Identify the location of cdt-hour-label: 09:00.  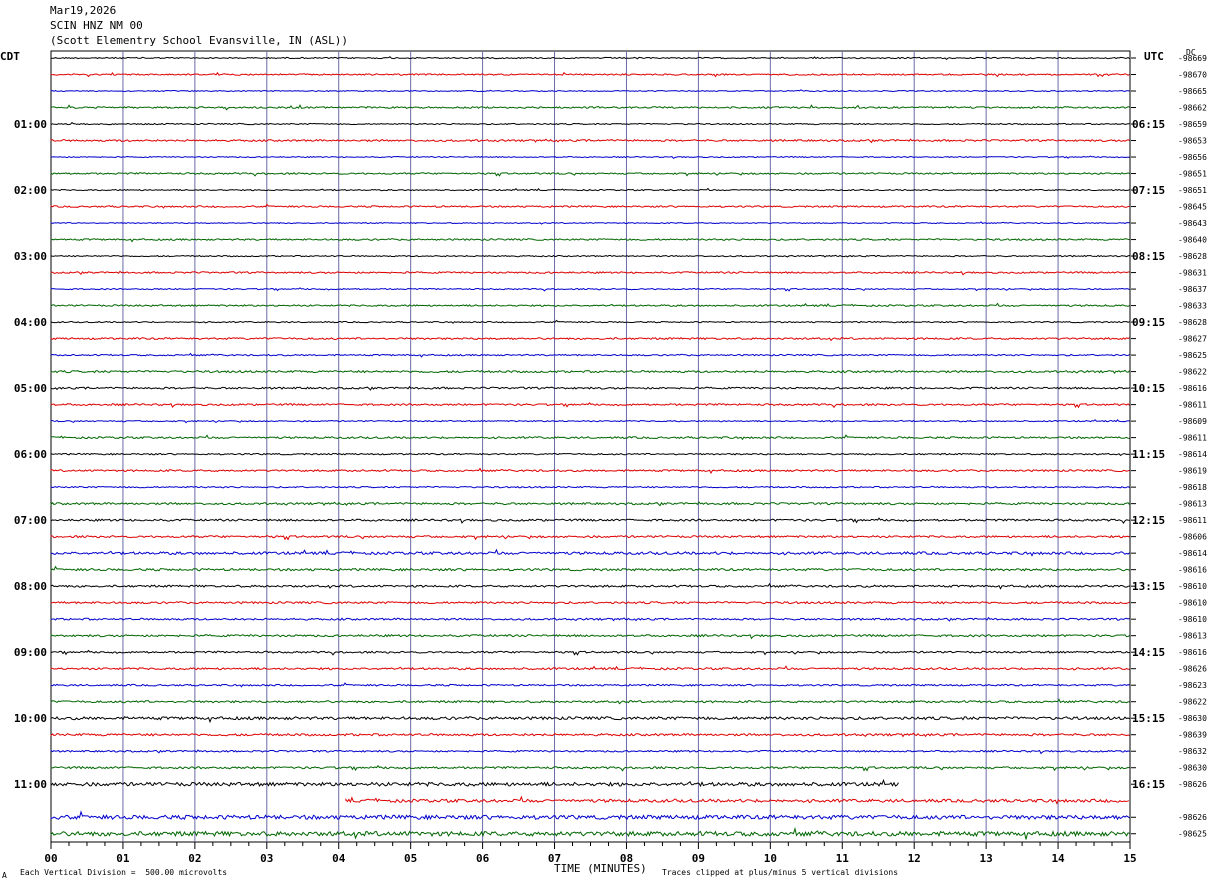
(30, 652).